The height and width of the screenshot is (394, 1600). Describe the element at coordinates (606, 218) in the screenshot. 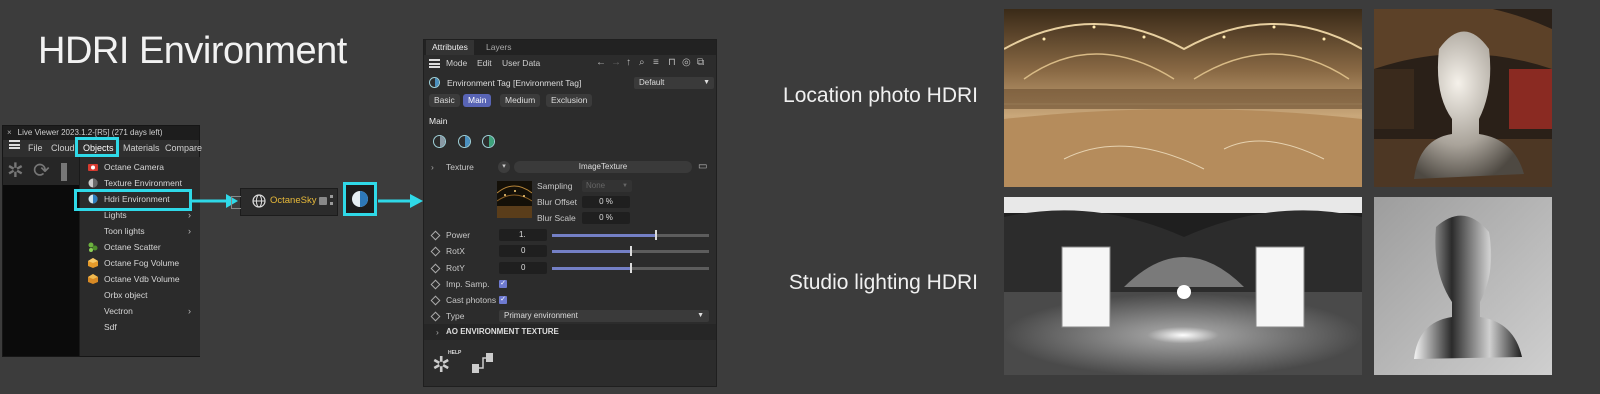

I see `blur-scale-field: 0 %` at that location.